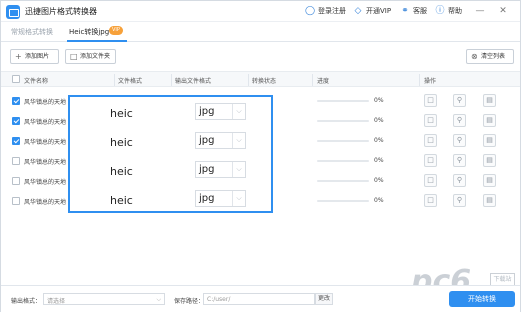 This screenshot has width=521, height=312. What do you see at coordinates (260, 11) in the screenshot?
I see `title-bar: 迅捷图片格式转换器 ◯ 登录注册 ◇ 开通VIP ⚭ 客服 ⓘ 帮助 — ✕` at bounding box center [260, 11].